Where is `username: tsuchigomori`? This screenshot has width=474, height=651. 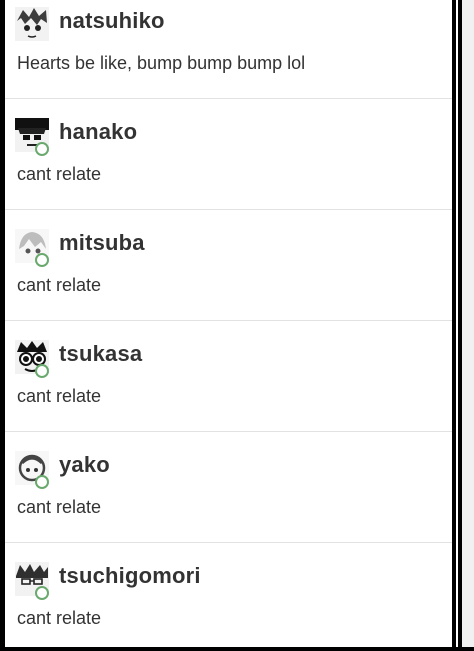 username: tsuchigomori is located at coordinates (130, 576).